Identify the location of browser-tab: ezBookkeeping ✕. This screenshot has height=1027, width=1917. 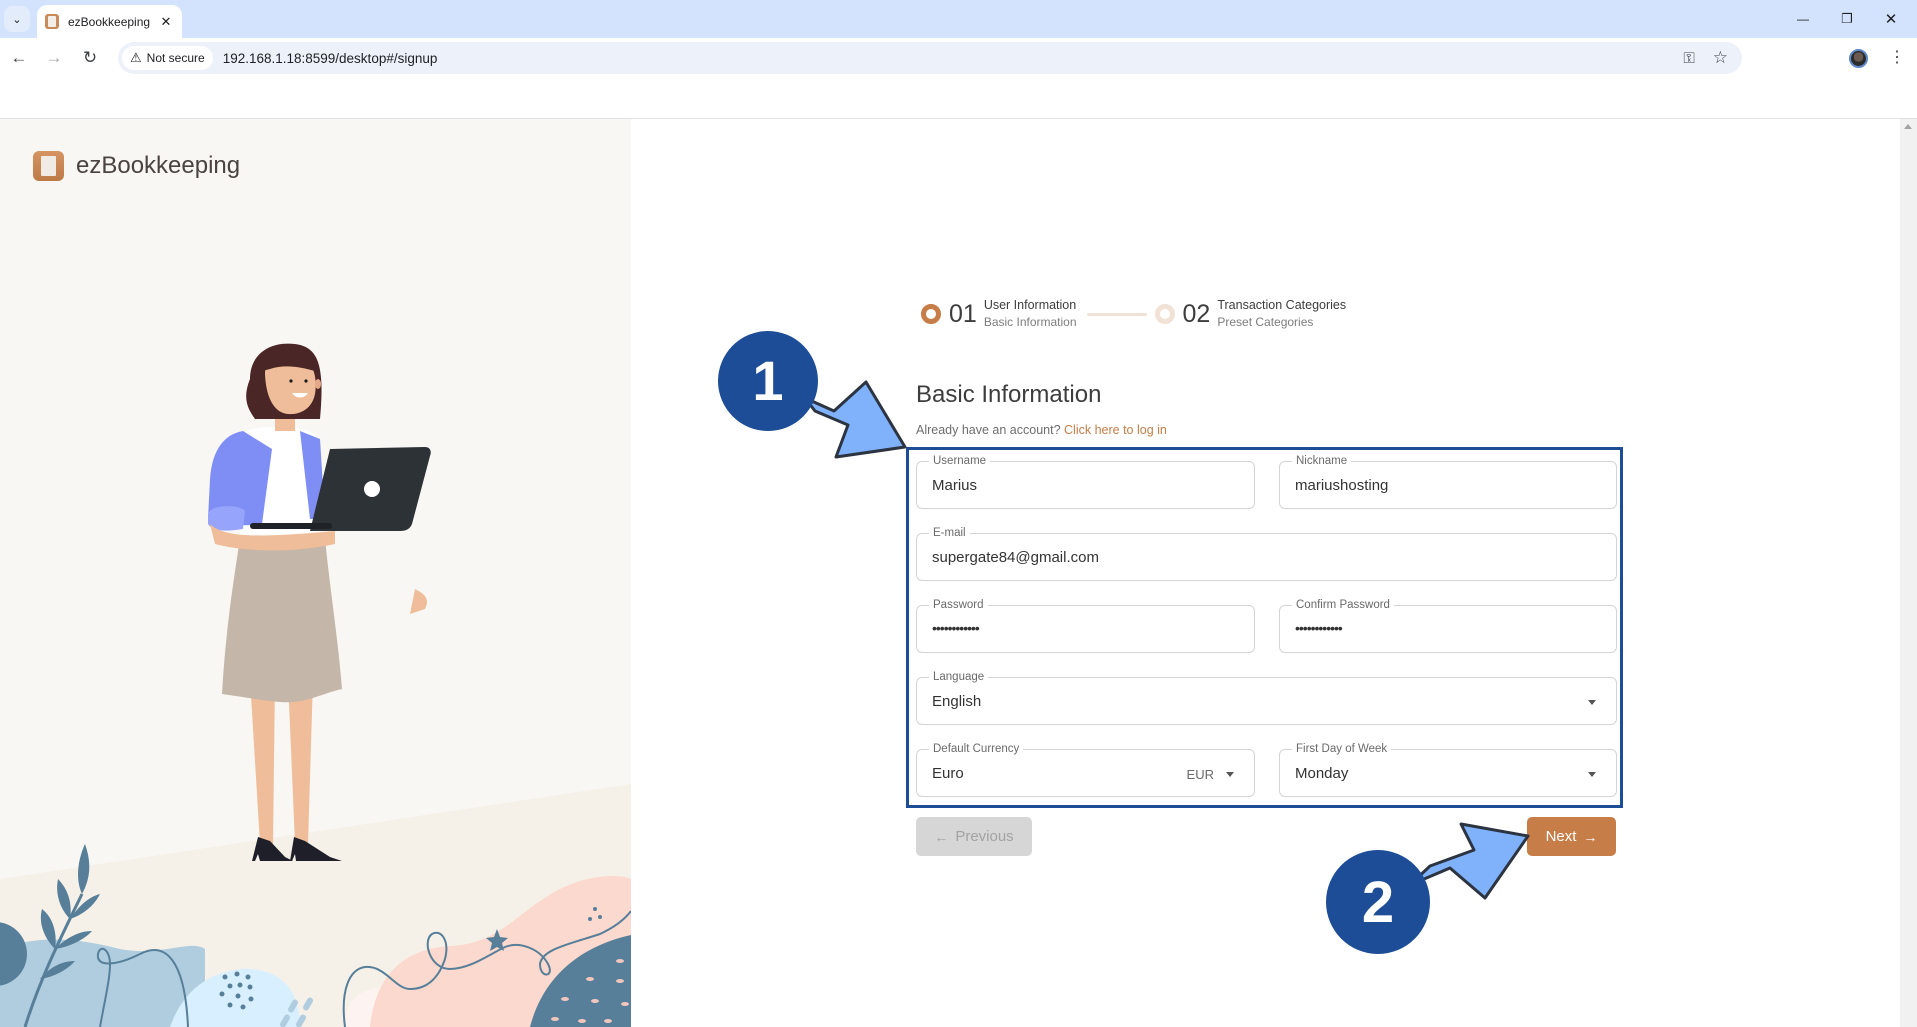
(109, 21).